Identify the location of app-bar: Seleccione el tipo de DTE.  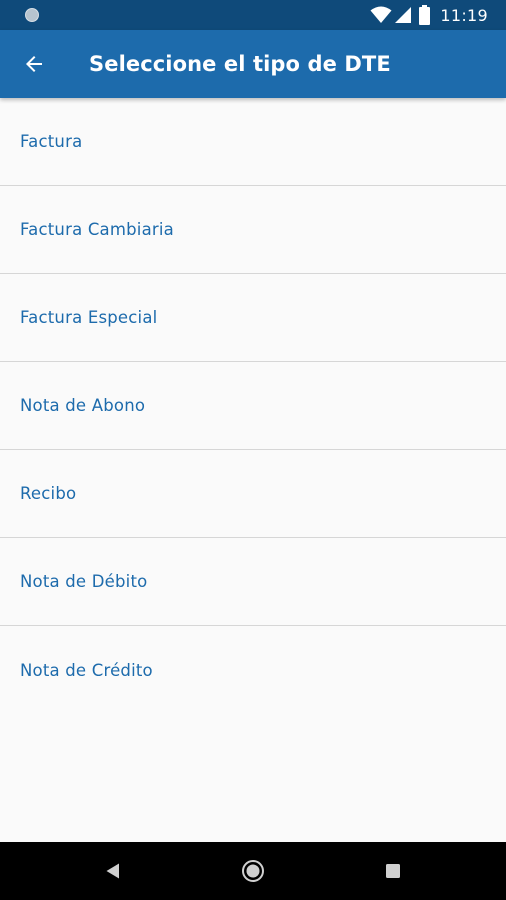
(253, 64).